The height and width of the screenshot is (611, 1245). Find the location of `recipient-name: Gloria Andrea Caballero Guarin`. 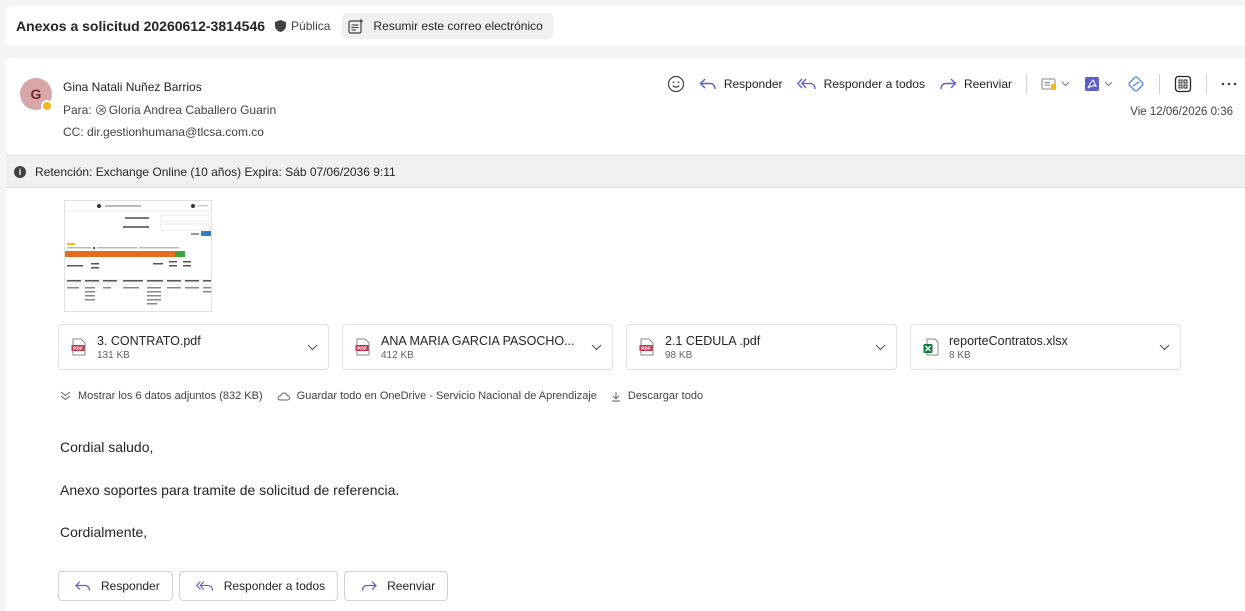

recipient-name: Gloria Andrea Caballero Guarin is located at coordinates (192, 110).